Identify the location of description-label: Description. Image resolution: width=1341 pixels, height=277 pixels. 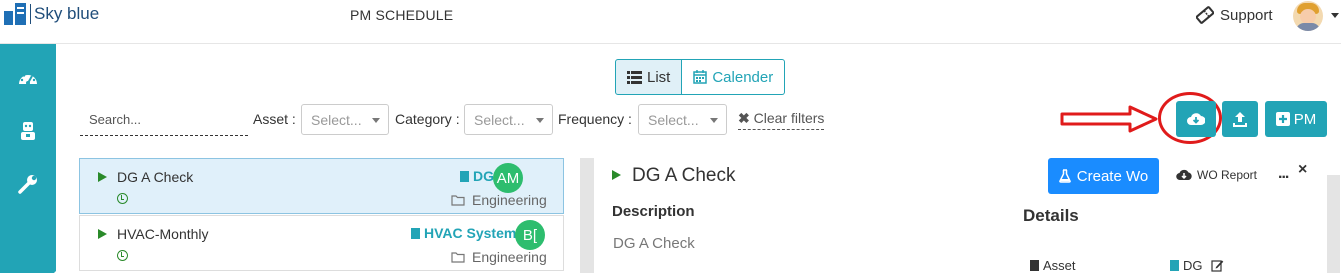
(653, 211).